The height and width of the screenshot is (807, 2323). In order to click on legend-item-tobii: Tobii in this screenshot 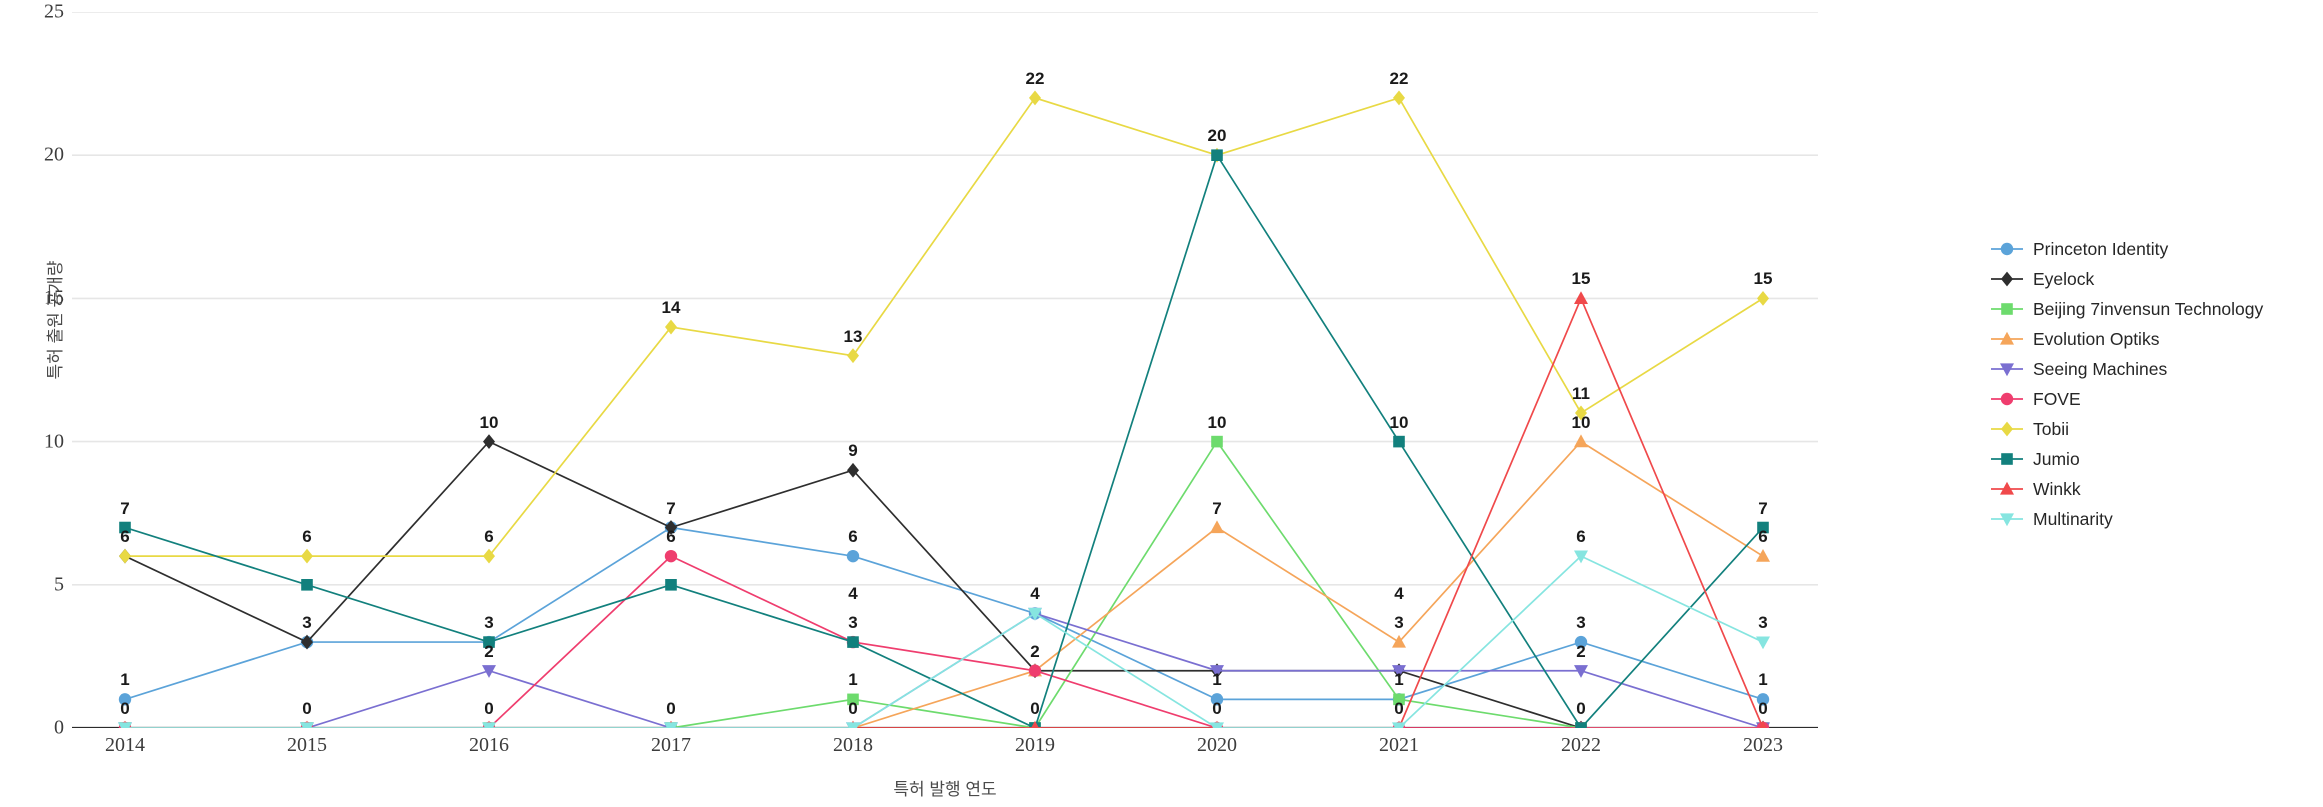, I will do `click(2155, 429)`.